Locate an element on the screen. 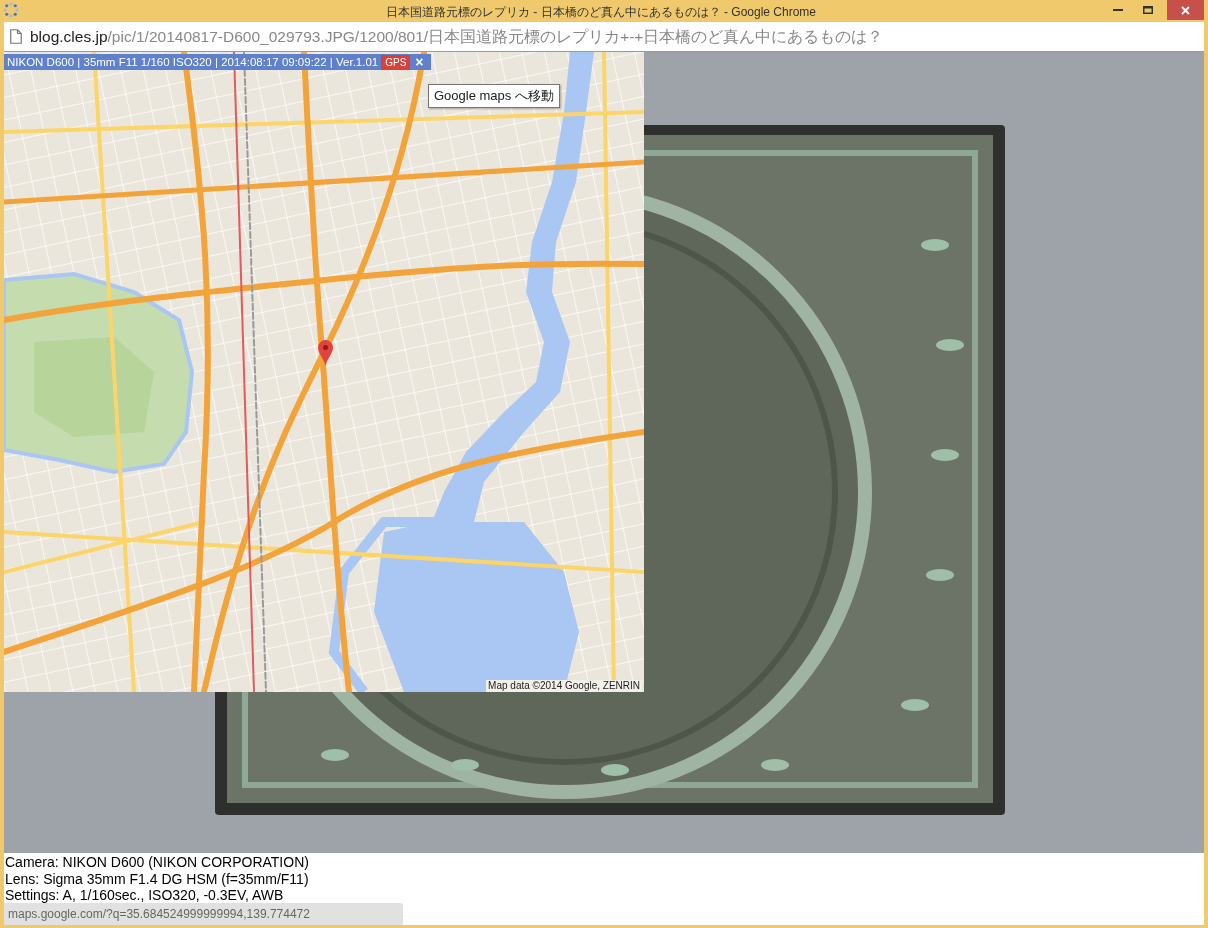  map-pin-icon is located at coordinates (325, 353).